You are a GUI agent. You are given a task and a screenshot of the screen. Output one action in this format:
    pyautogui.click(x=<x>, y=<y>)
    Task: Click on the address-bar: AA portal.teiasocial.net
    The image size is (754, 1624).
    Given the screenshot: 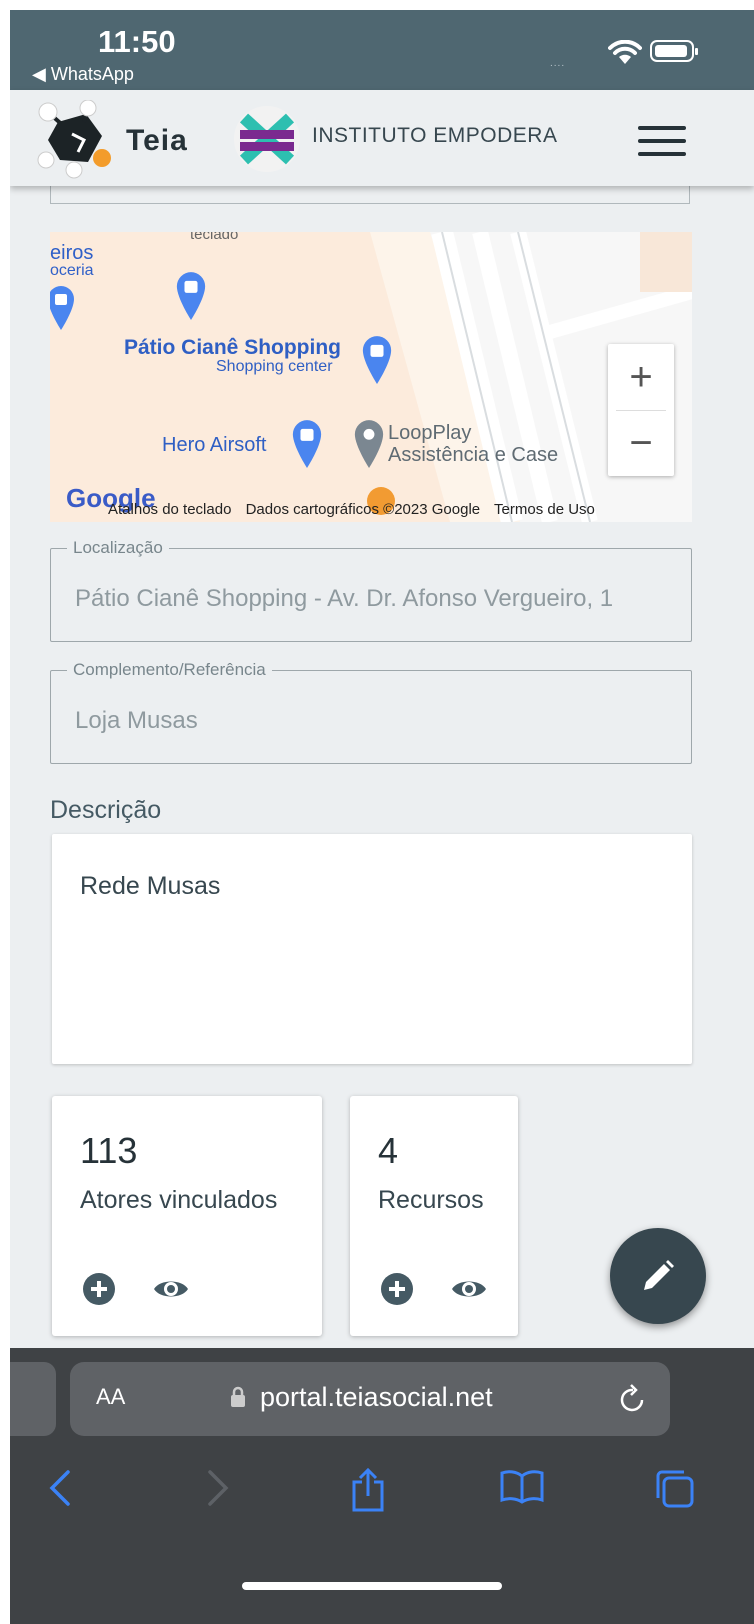 What is the action you would take?
    pyautogui.click(x=370, y=1399)
    